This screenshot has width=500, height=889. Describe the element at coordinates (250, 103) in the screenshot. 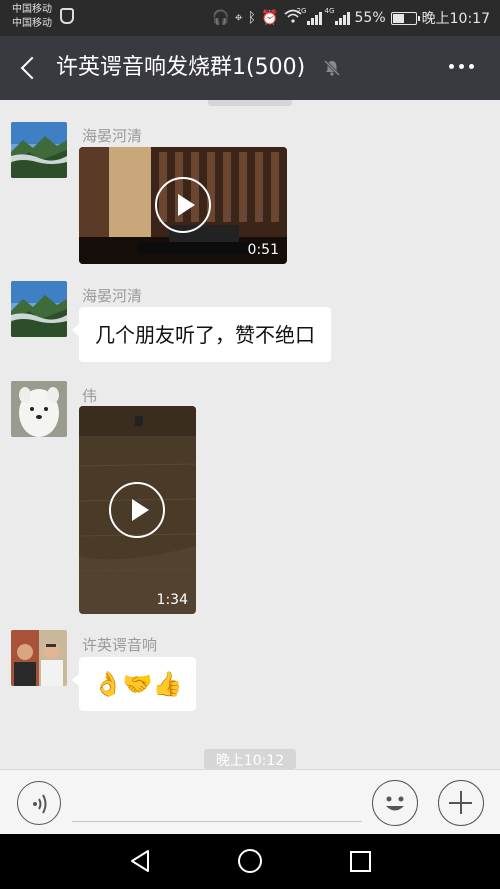

I see `scroll-indicator` at that location.